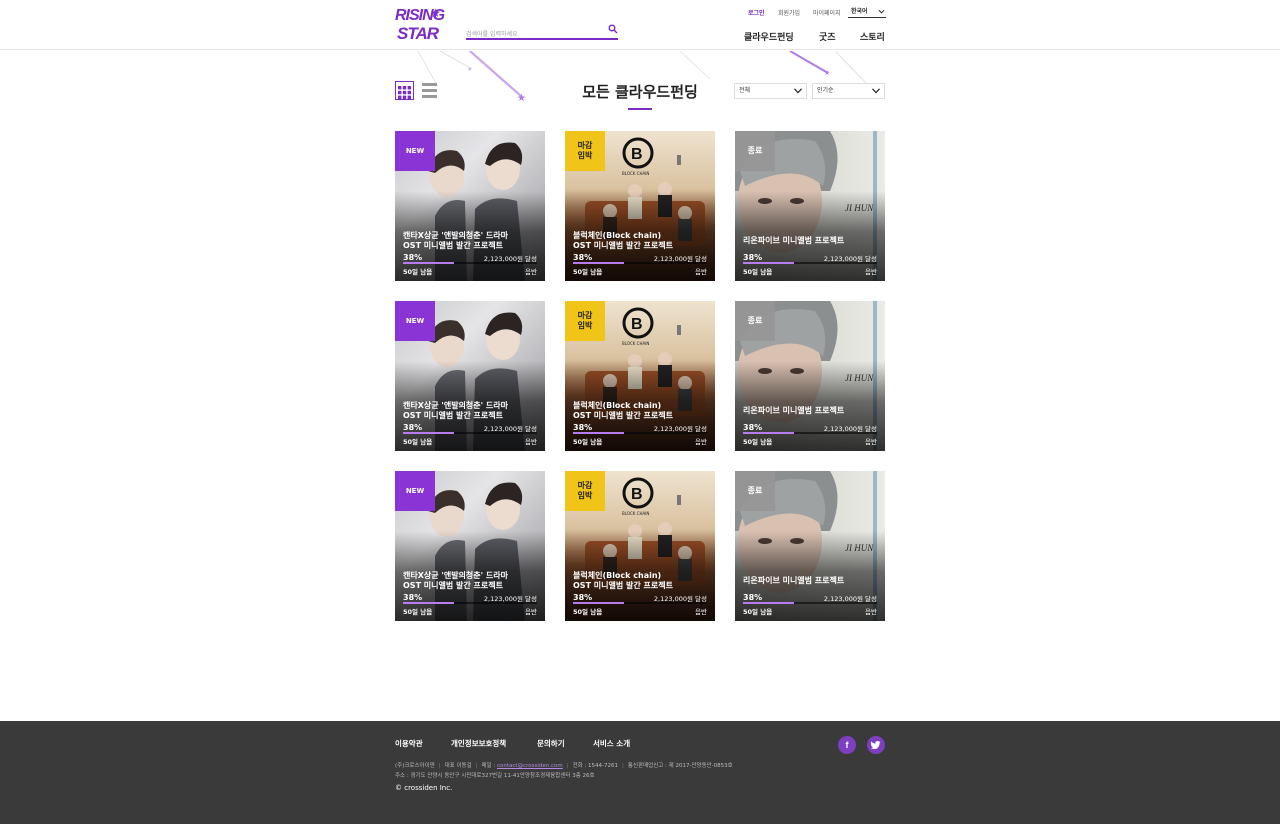 The width and height of the screenshot is (1280, 824). Describe the element at coordinates (424, 788) in the screenshot. I see `copyright: © crossiden Inc.` at that location.